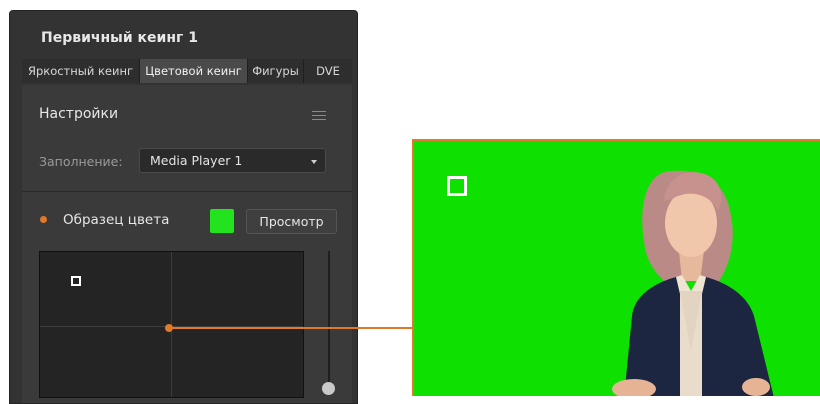 This screenshot has width=820, height=404. Describe the element at coordinates (329, 318) in the screenshot. I see `sample-size-slider-track` at that location.